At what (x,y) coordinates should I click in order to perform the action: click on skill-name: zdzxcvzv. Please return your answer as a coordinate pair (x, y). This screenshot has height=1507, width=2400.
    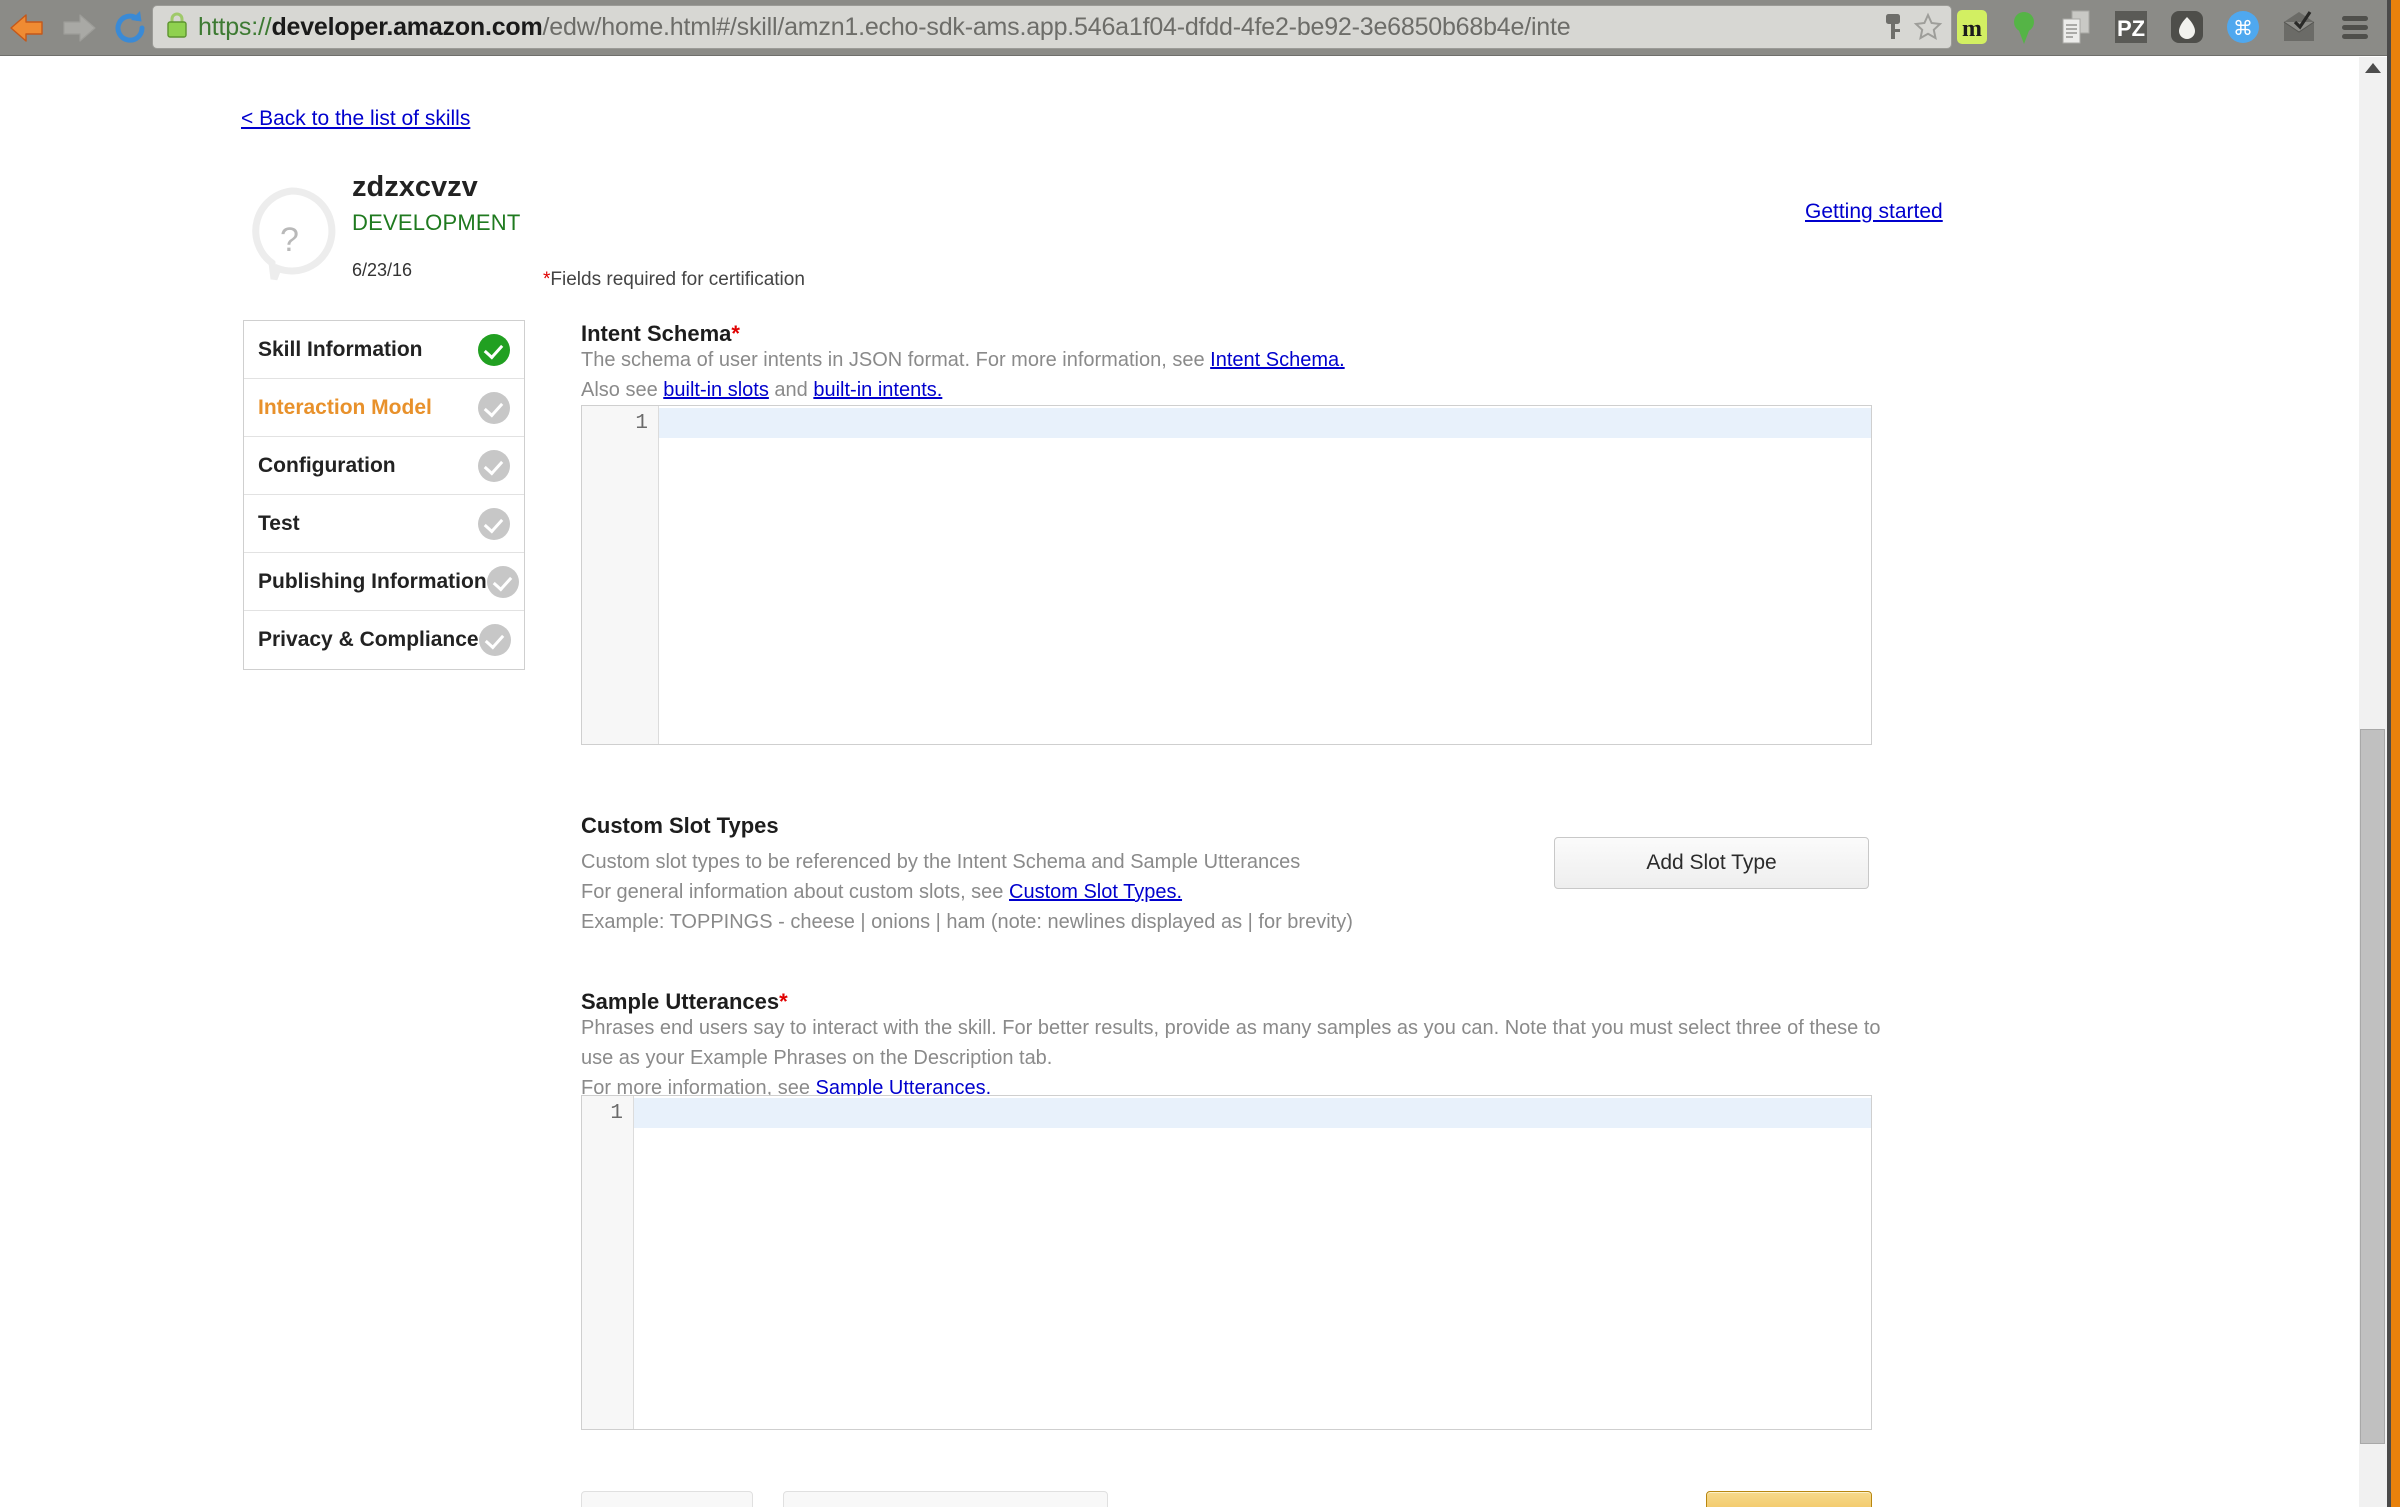
    Looking at the image, I should click on (415, 187).